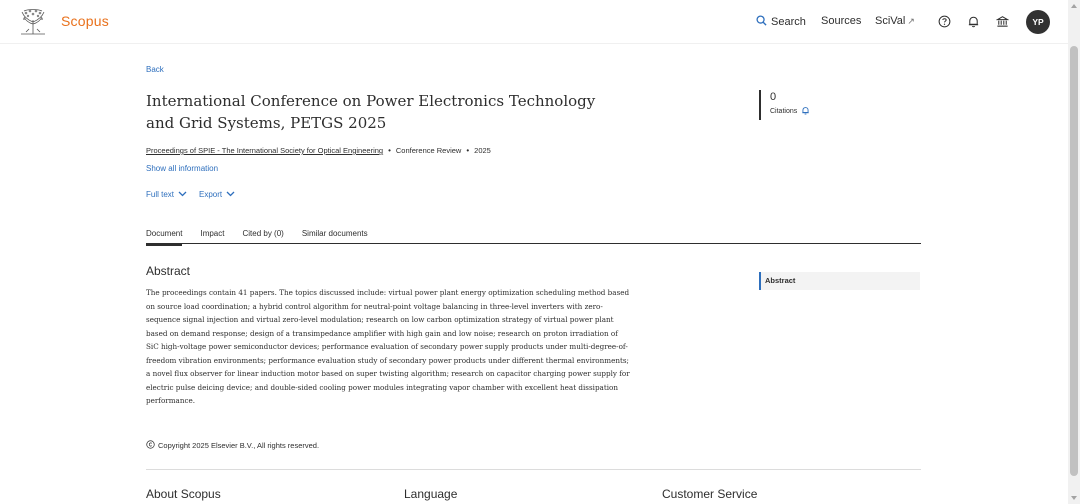  I want to click on abstract-heading: Abstract, so click(168, 271).